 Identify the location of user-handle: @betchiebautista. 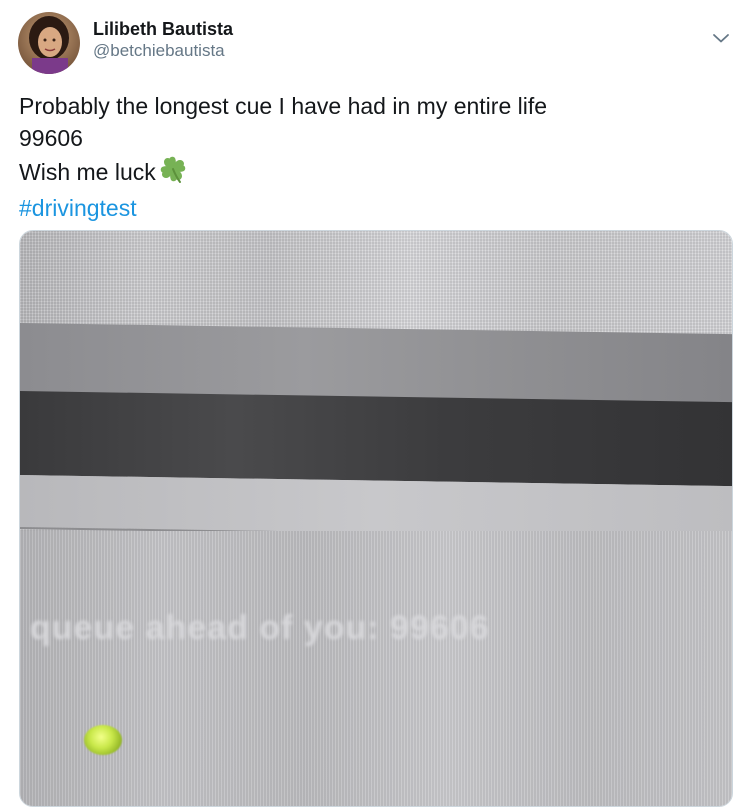
(163, 51).